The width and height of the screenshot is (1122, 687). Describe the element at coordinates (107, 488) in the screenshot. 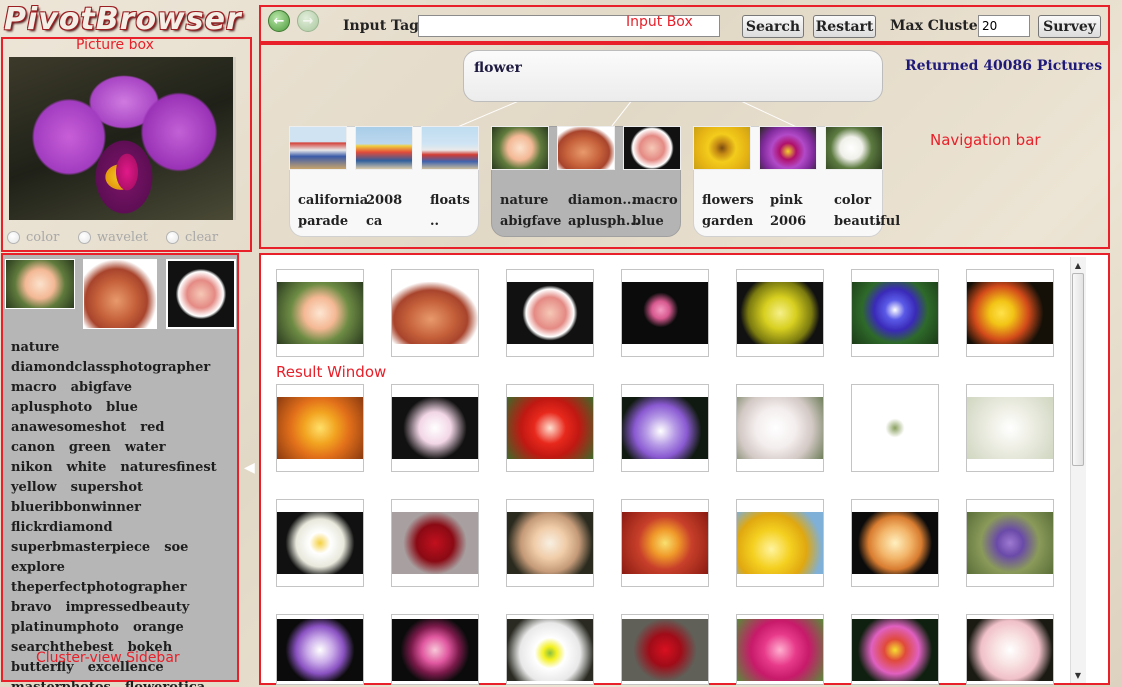

I see `sidebar-tag: supershot` at that location.